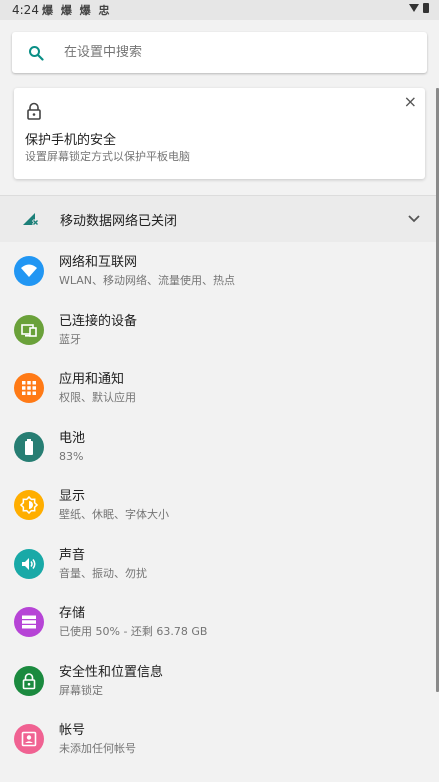 This screenshot has height=782, width=439. What do you see at coordinates (410, 101) in the screenshot?
I see `close-icon: ×` at bounding box center [410, 101].